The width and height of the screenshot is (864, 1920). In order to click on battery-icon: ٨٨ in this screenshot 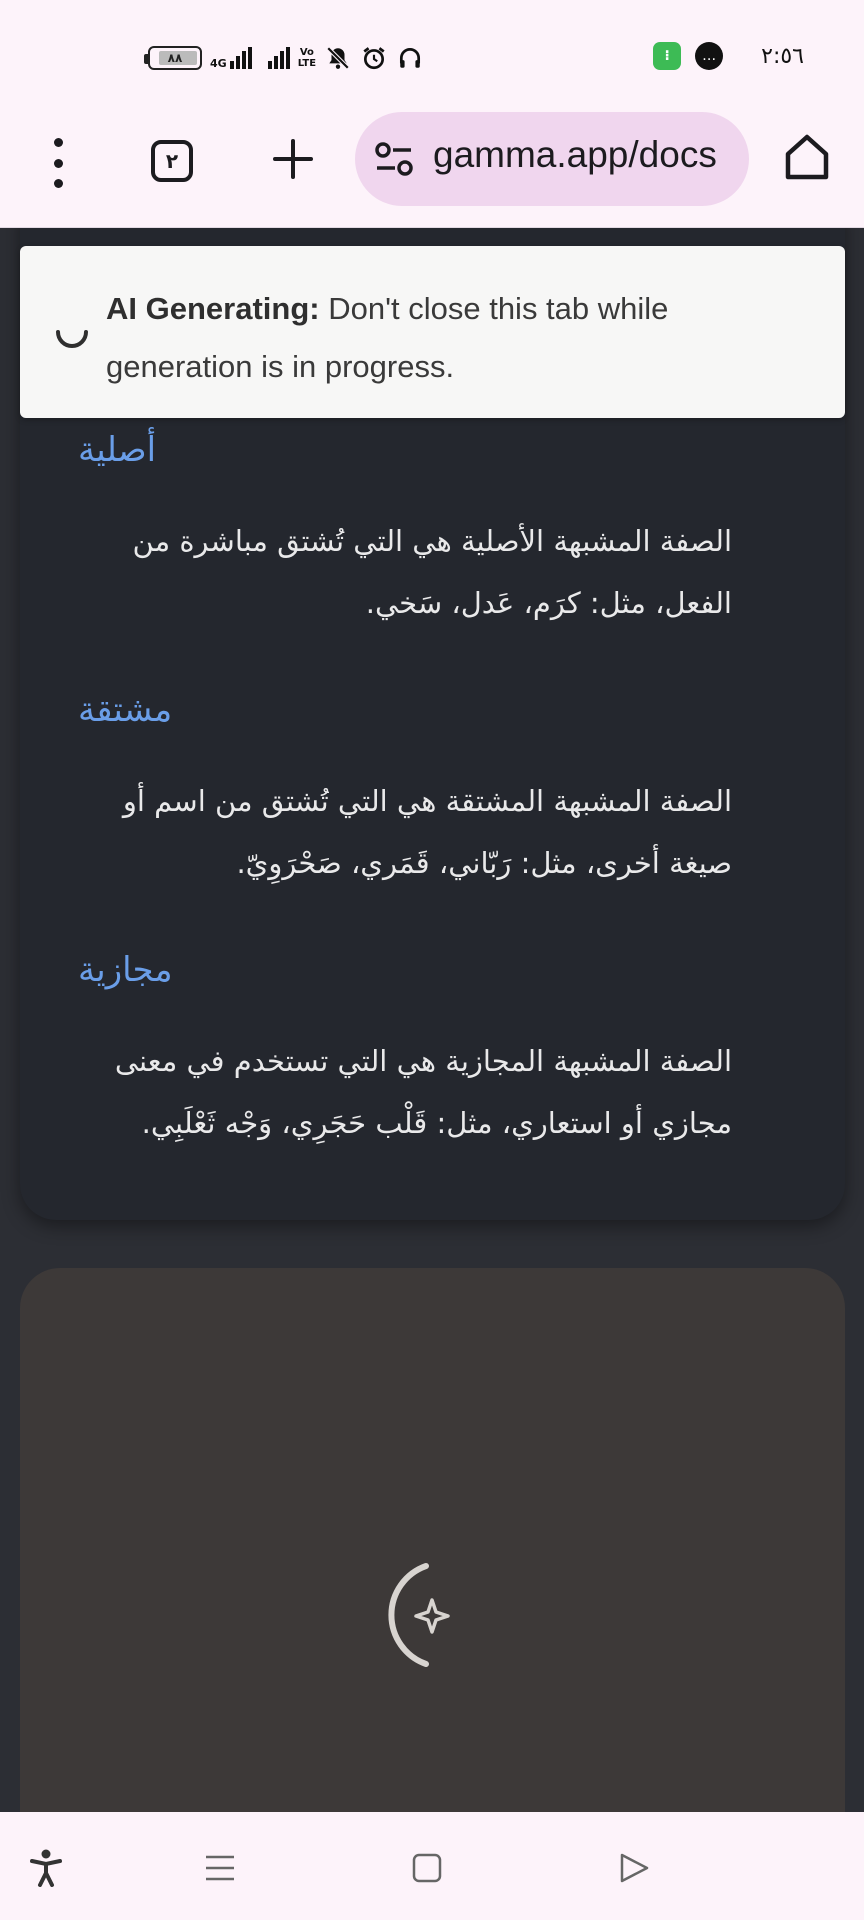, I will do `click(173, 58)`.